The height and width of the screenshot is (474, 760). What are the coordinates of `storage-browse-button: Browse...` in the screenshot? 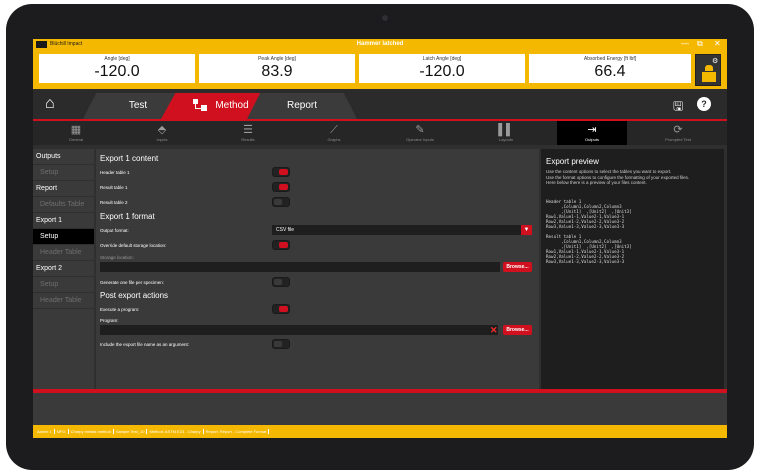 It's located at (517, 267).